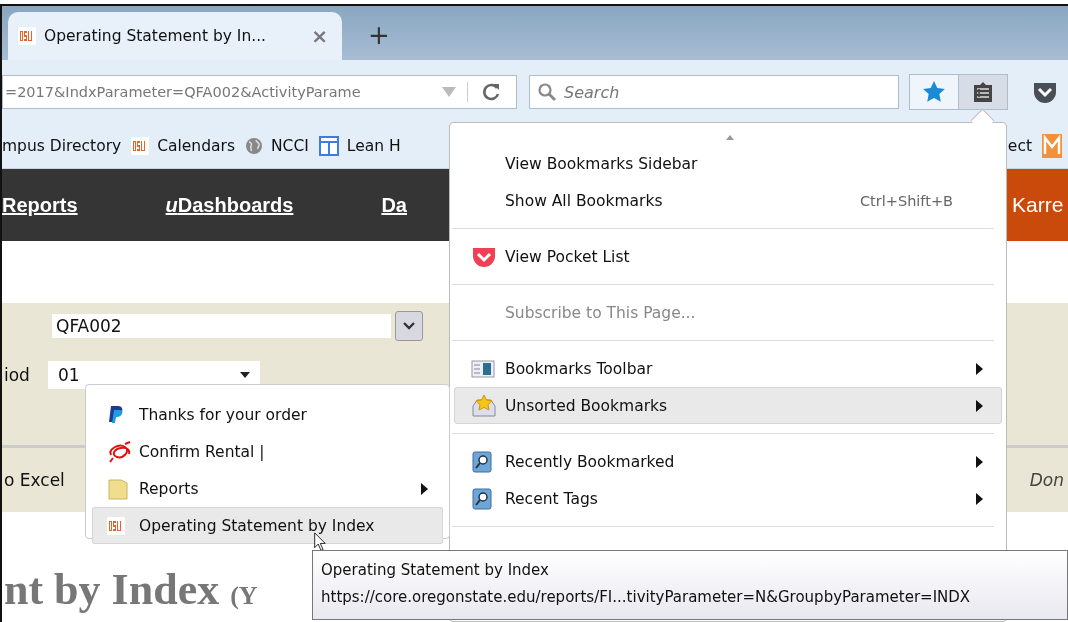 The width and height of the screenshot is (1068, 622). I want to click on browser-tab: Operating Statement by In... ×, so click(175, 36).